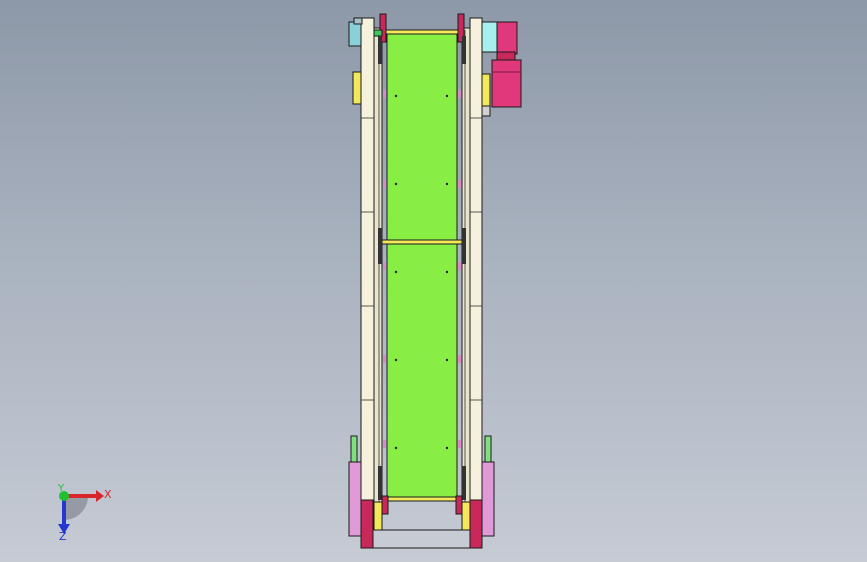 The width and height of the screenshot is (867, 562). Describe the element at coordinates (459, 505) in the screenshot. I see `tail-right-red-plate` at that location.